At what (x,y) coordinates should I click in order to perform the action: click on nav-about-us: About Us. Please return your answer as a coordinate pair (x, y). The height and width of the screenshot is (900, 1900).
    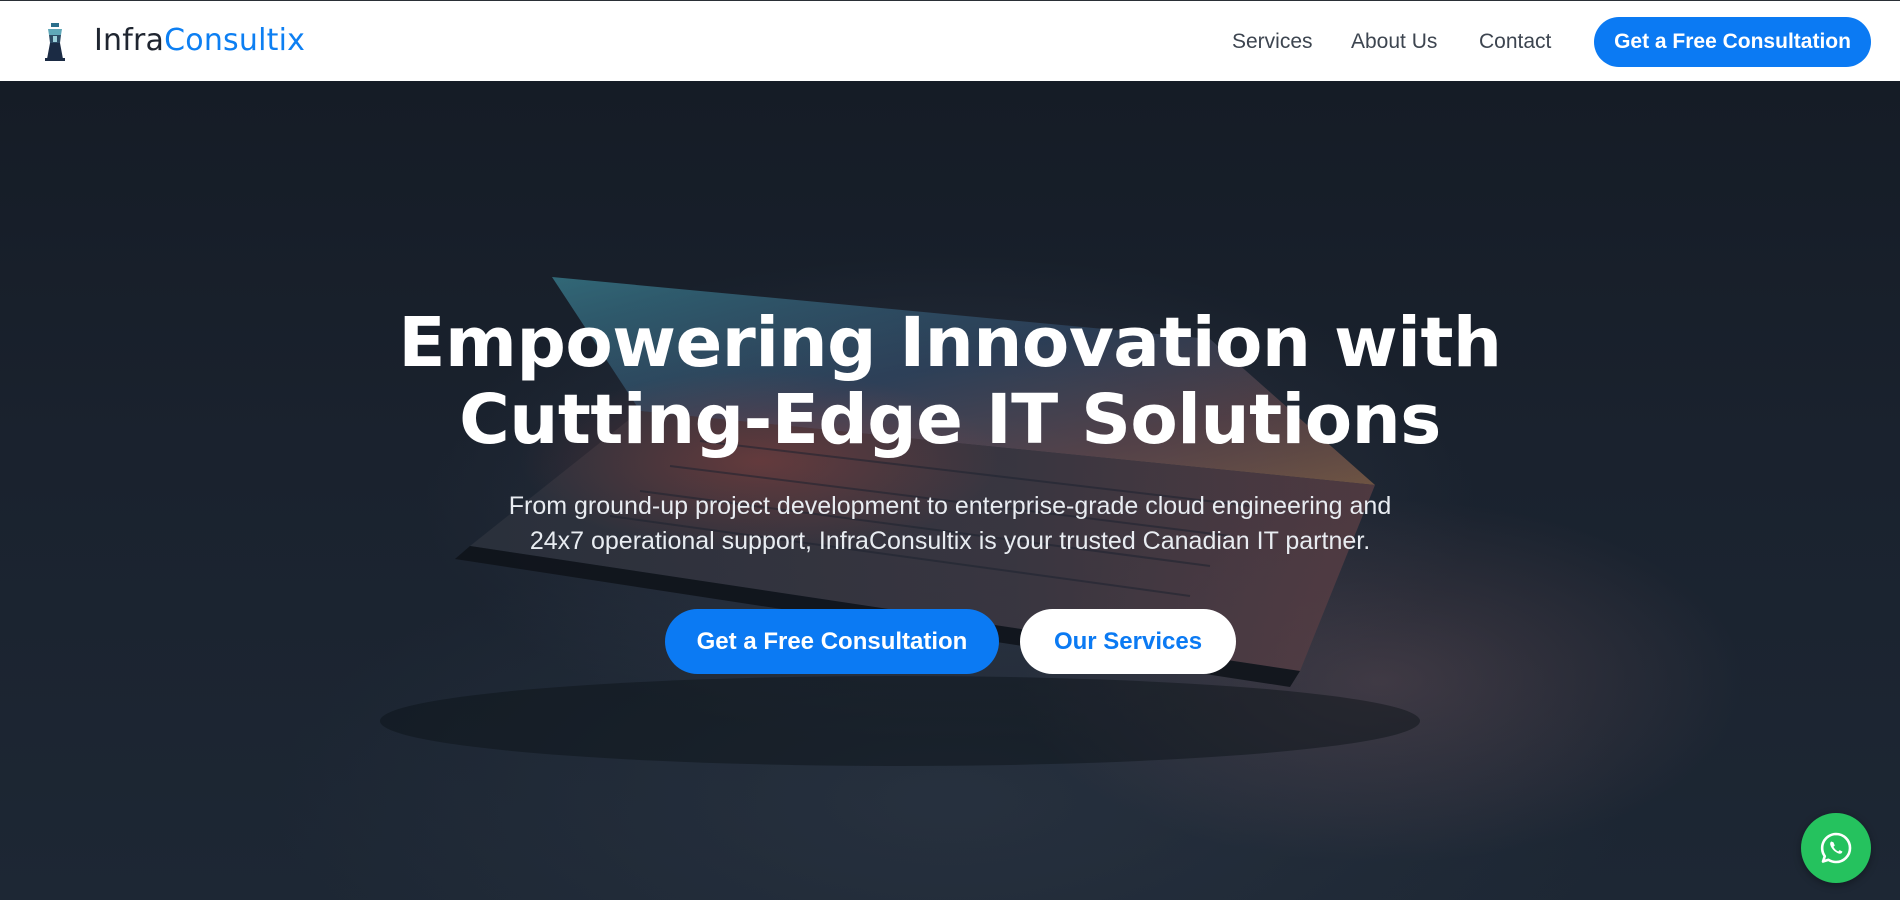
    Looking at the image, I should click on (1394, 42).